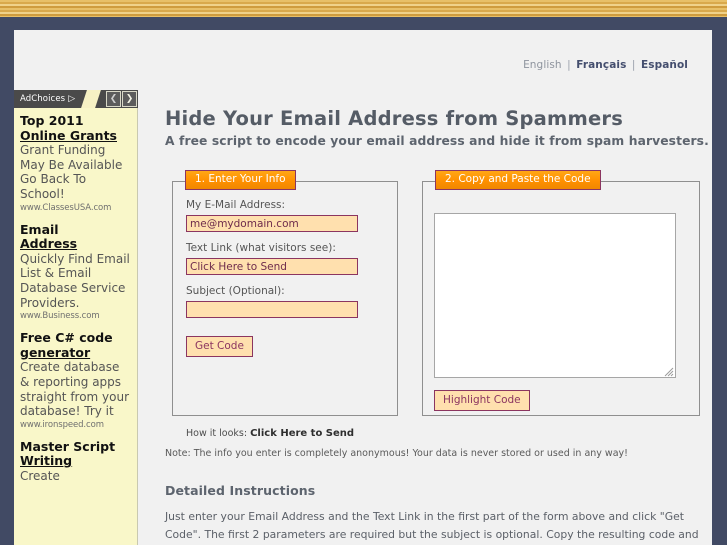 The image size is (727, 545). I want to click on textlink-field, so click(272, 266).